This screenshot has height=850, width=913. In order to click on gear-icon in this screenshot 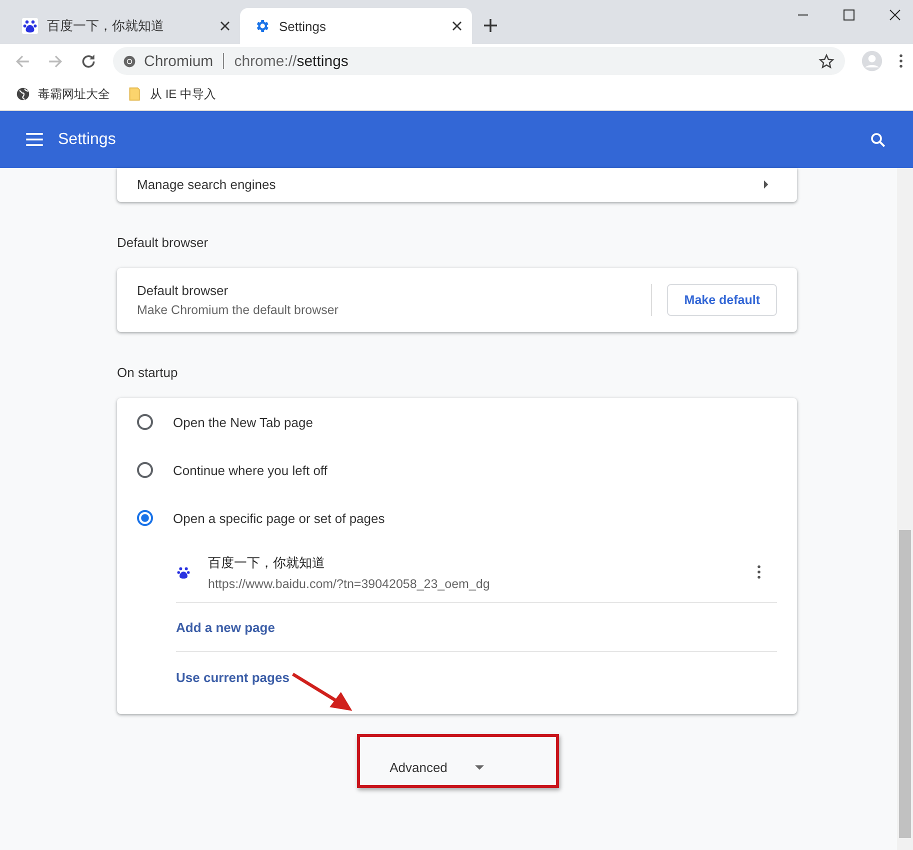, I will do `click(262, 26)`.